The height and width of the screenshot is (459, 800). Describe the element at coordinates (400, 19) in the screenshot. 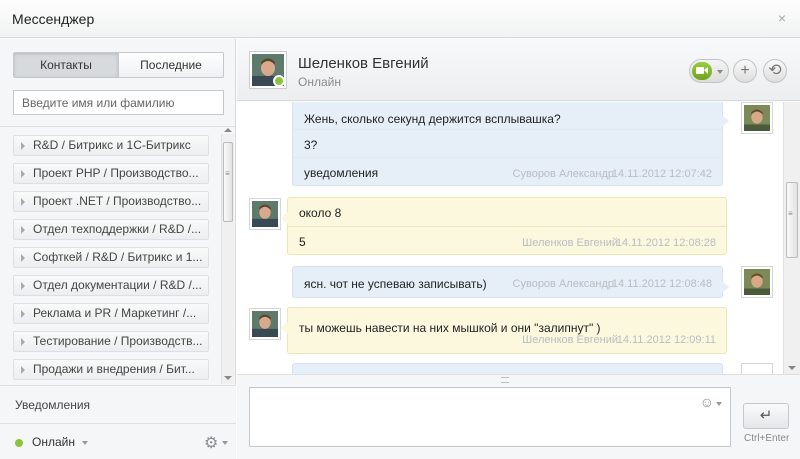

I see `window-titlebar: Мессенджер ×` at that location.